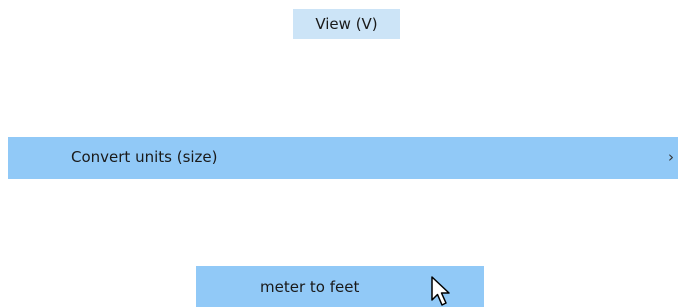  What do you see at coordinates (310, 287) in the screenshot?
I see `menu-item-meter-to-feet-label: meter to feet` at bounding box center [310, 287].